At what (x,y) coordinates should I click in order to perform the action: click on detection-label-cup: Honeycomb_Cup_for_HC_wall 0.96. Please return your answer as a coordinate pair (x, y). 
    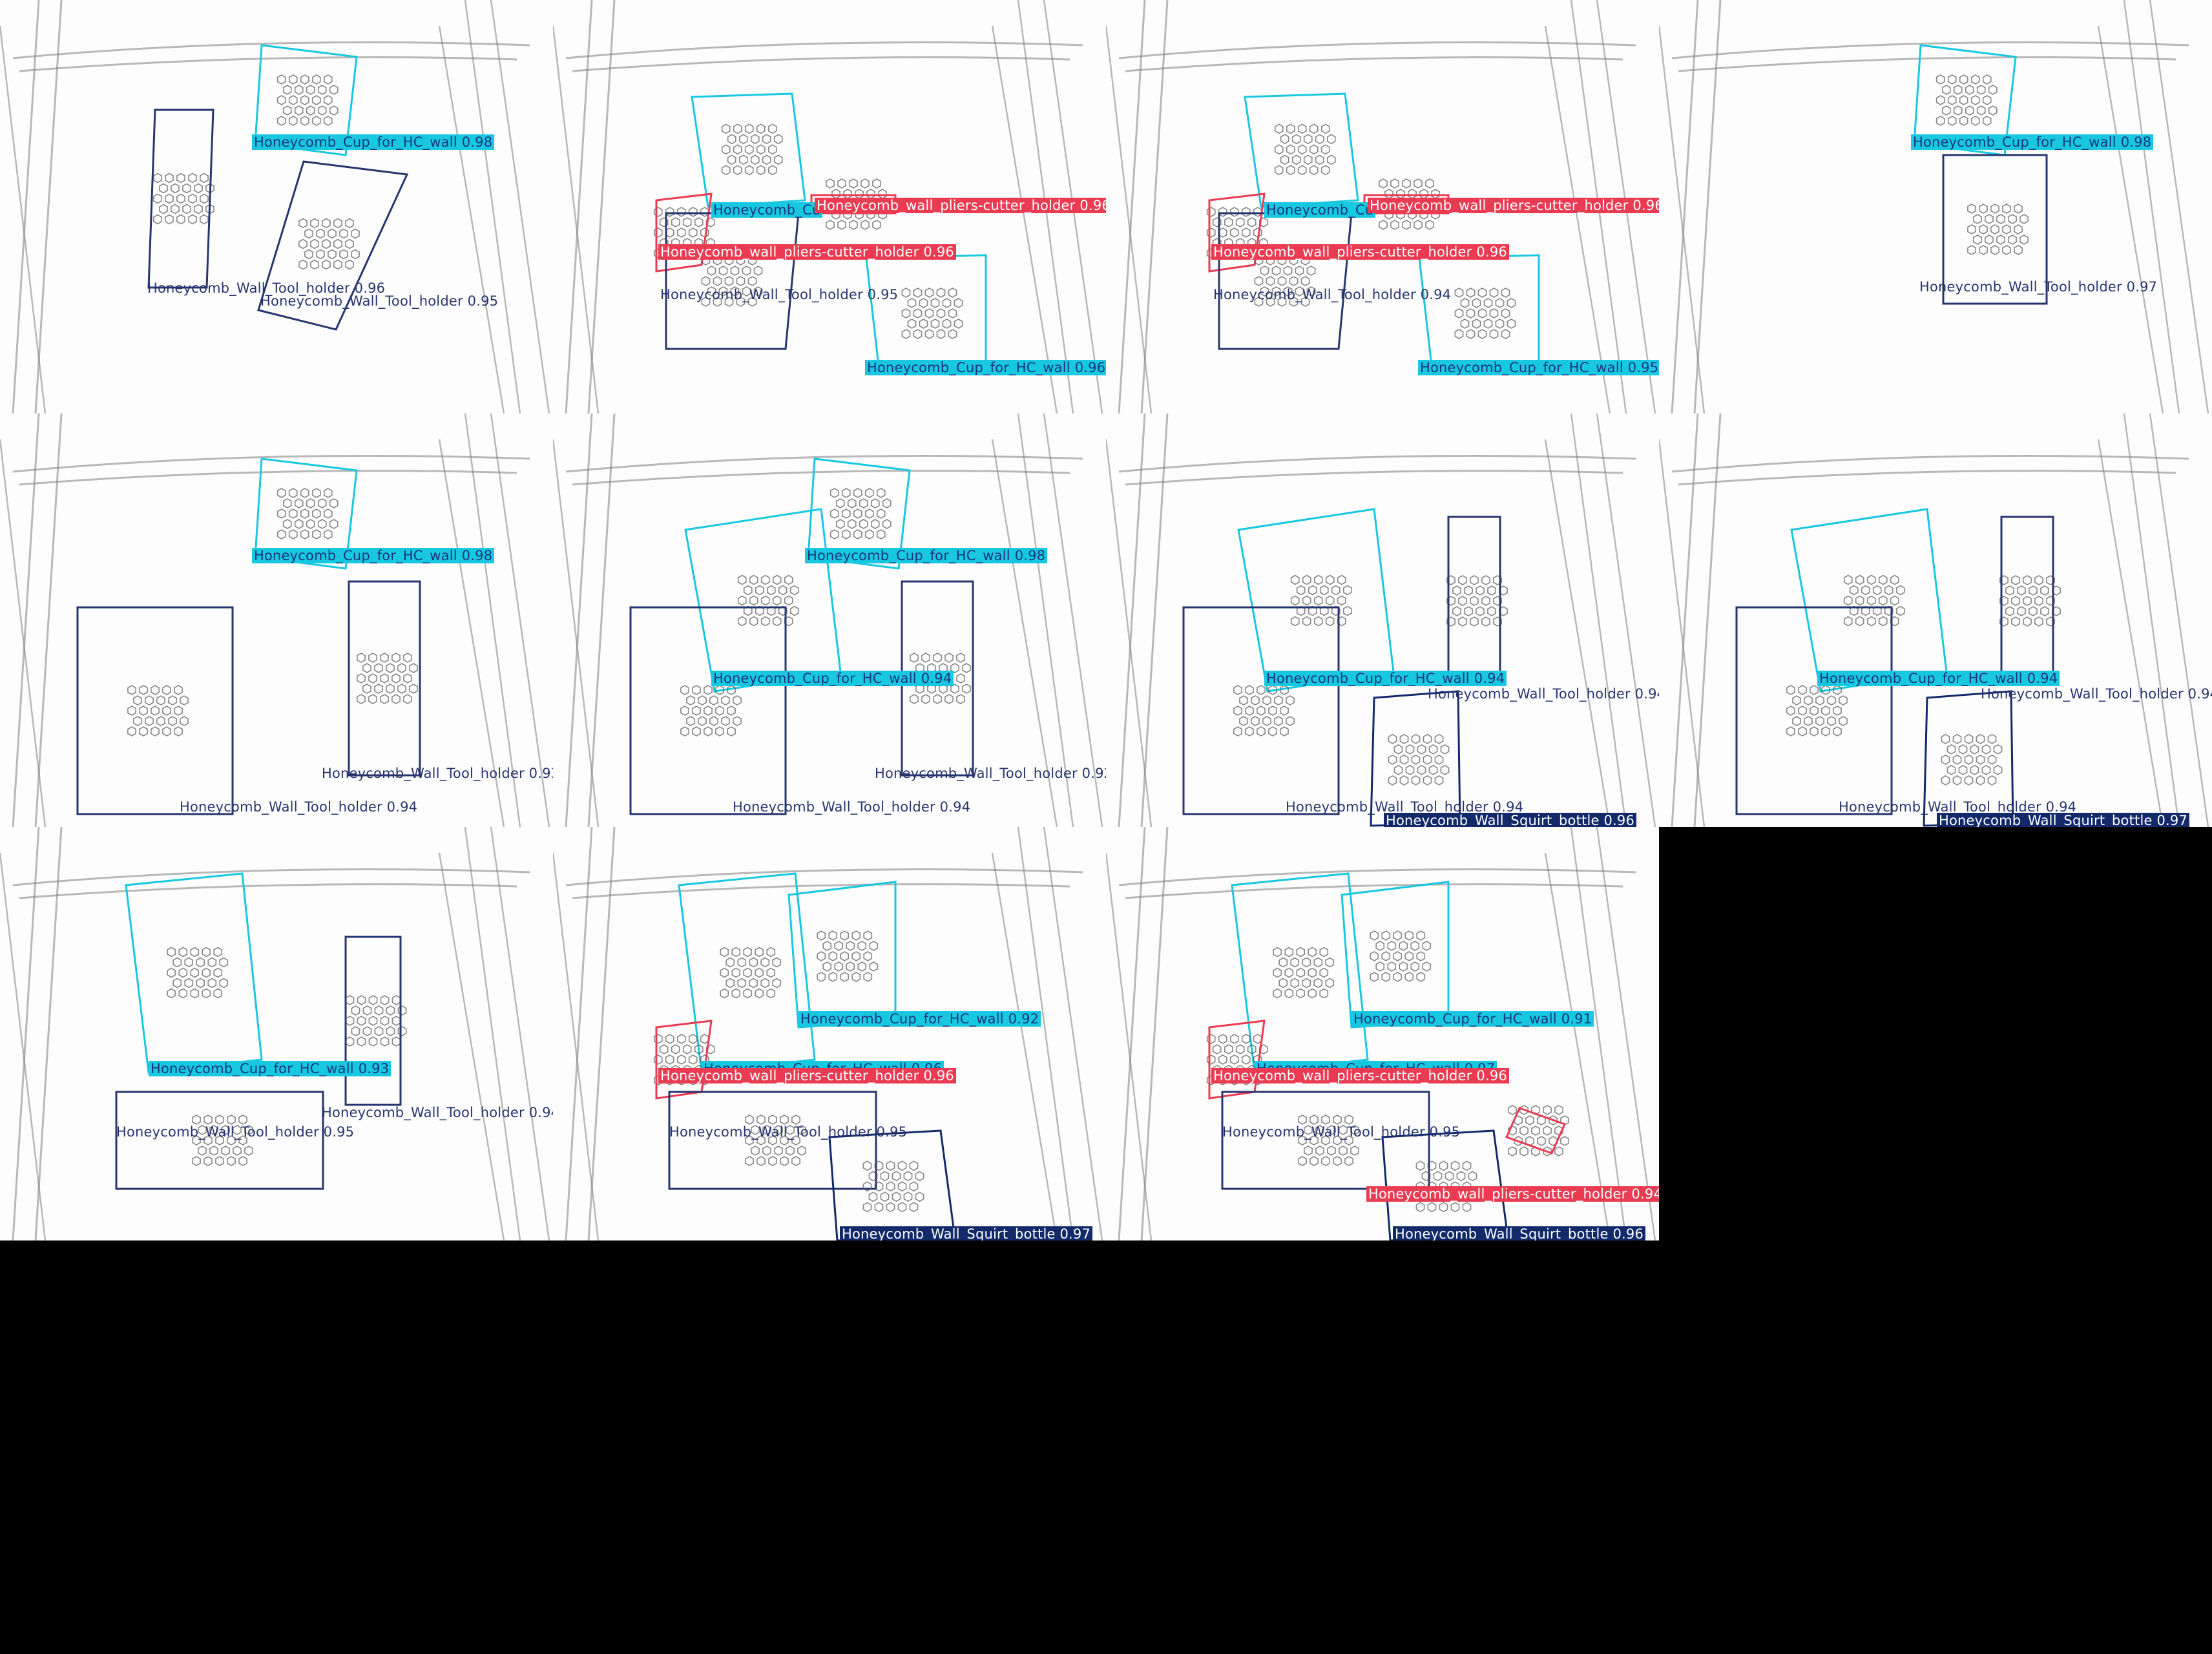
    Looking at the image, I should click on (986, 368).